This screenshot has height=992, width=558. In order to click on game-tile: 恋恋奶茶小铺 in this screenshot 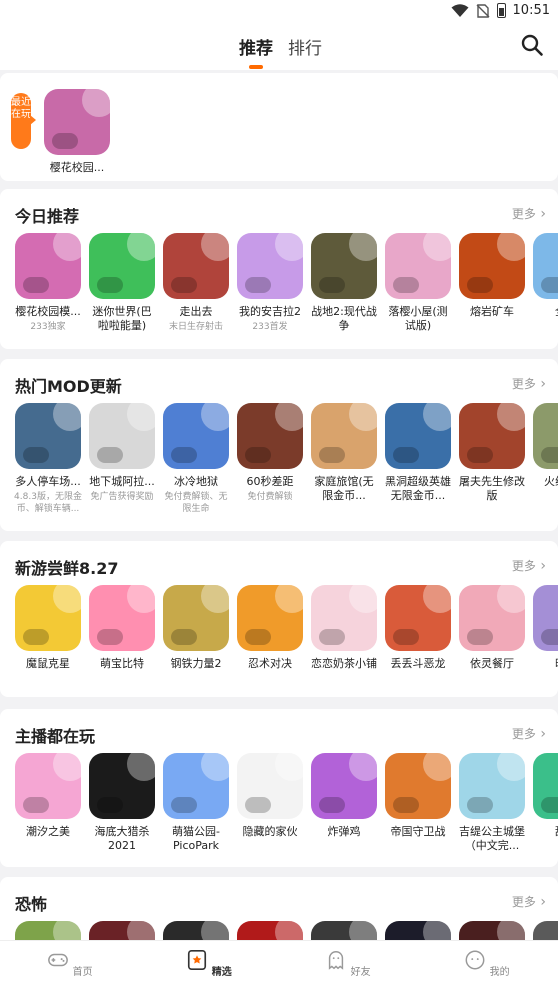, I will do `click(344, 628)`.